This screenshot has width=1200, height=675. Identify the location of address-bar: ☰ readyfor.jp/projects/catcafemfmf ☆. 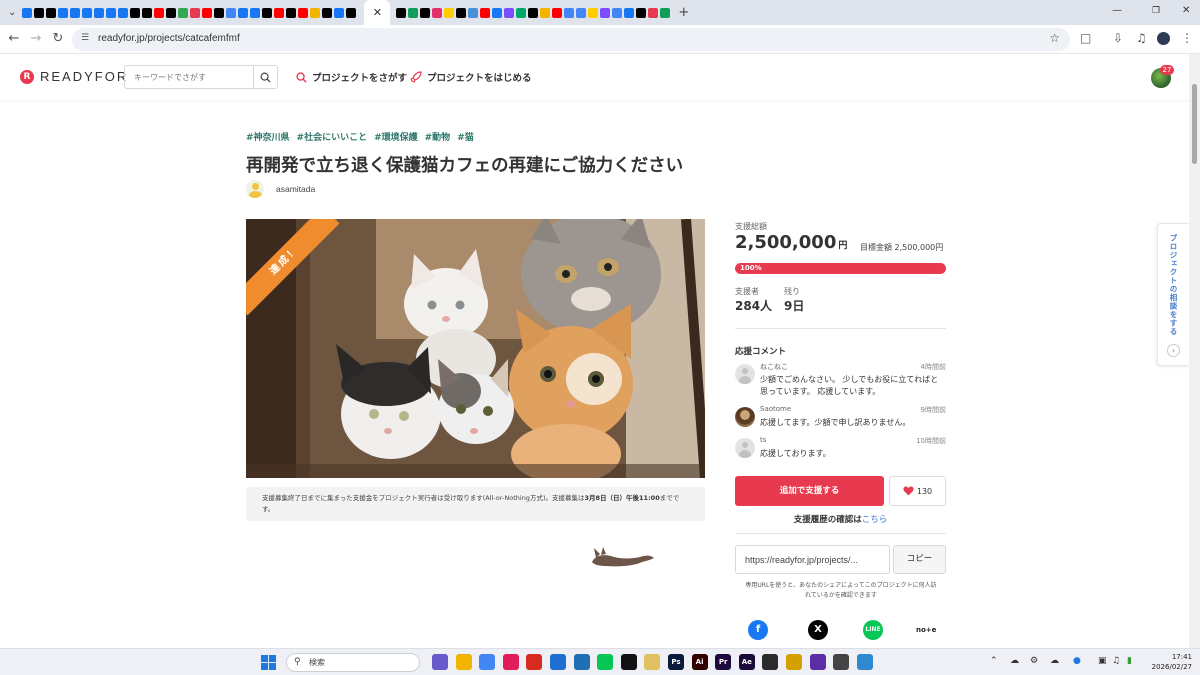
(571, 39).